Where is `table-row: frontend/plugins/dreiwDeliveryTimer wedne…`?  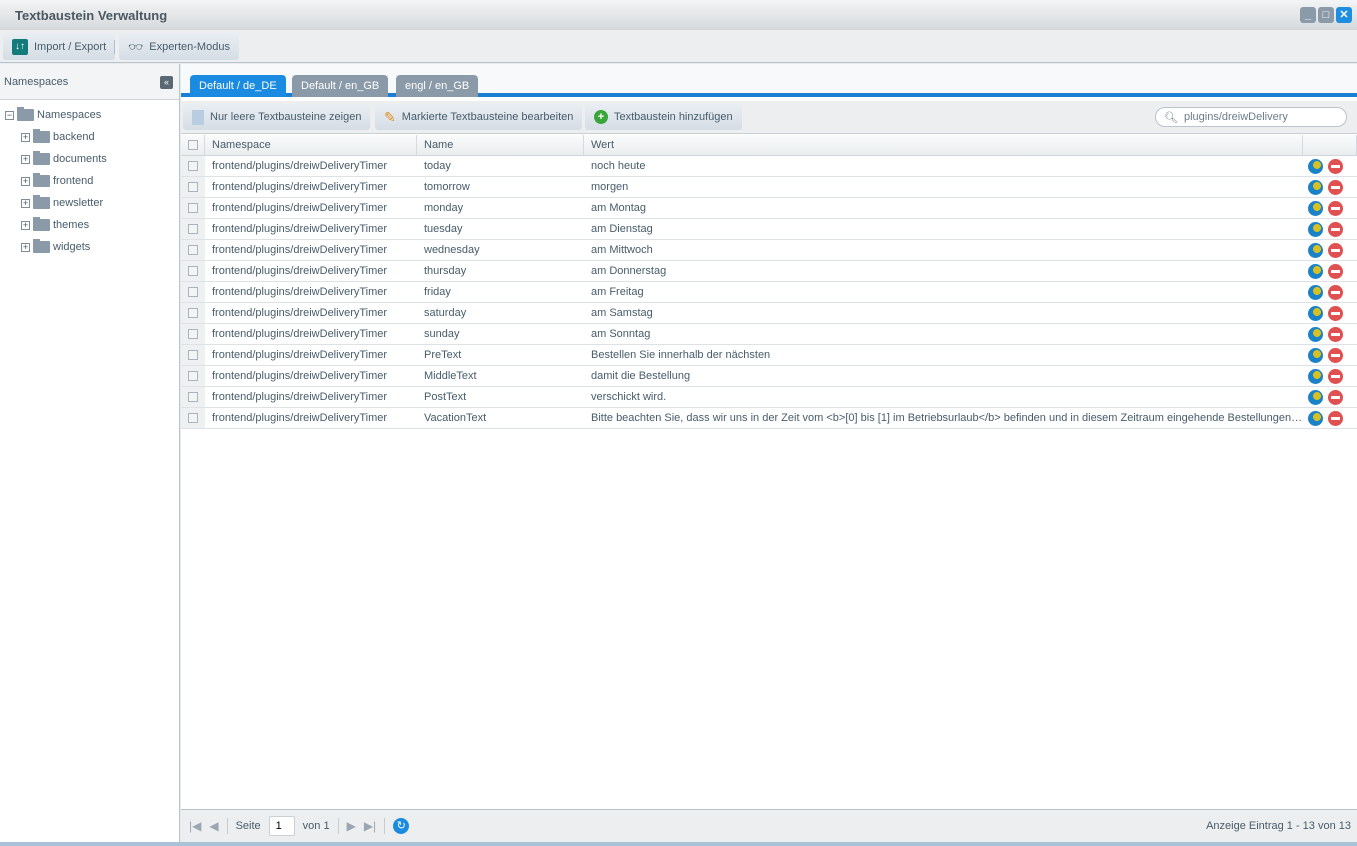 table-row: frontend/plugins/dreiwDeliveryTimer wedne… is located at coordinates (769, 250).